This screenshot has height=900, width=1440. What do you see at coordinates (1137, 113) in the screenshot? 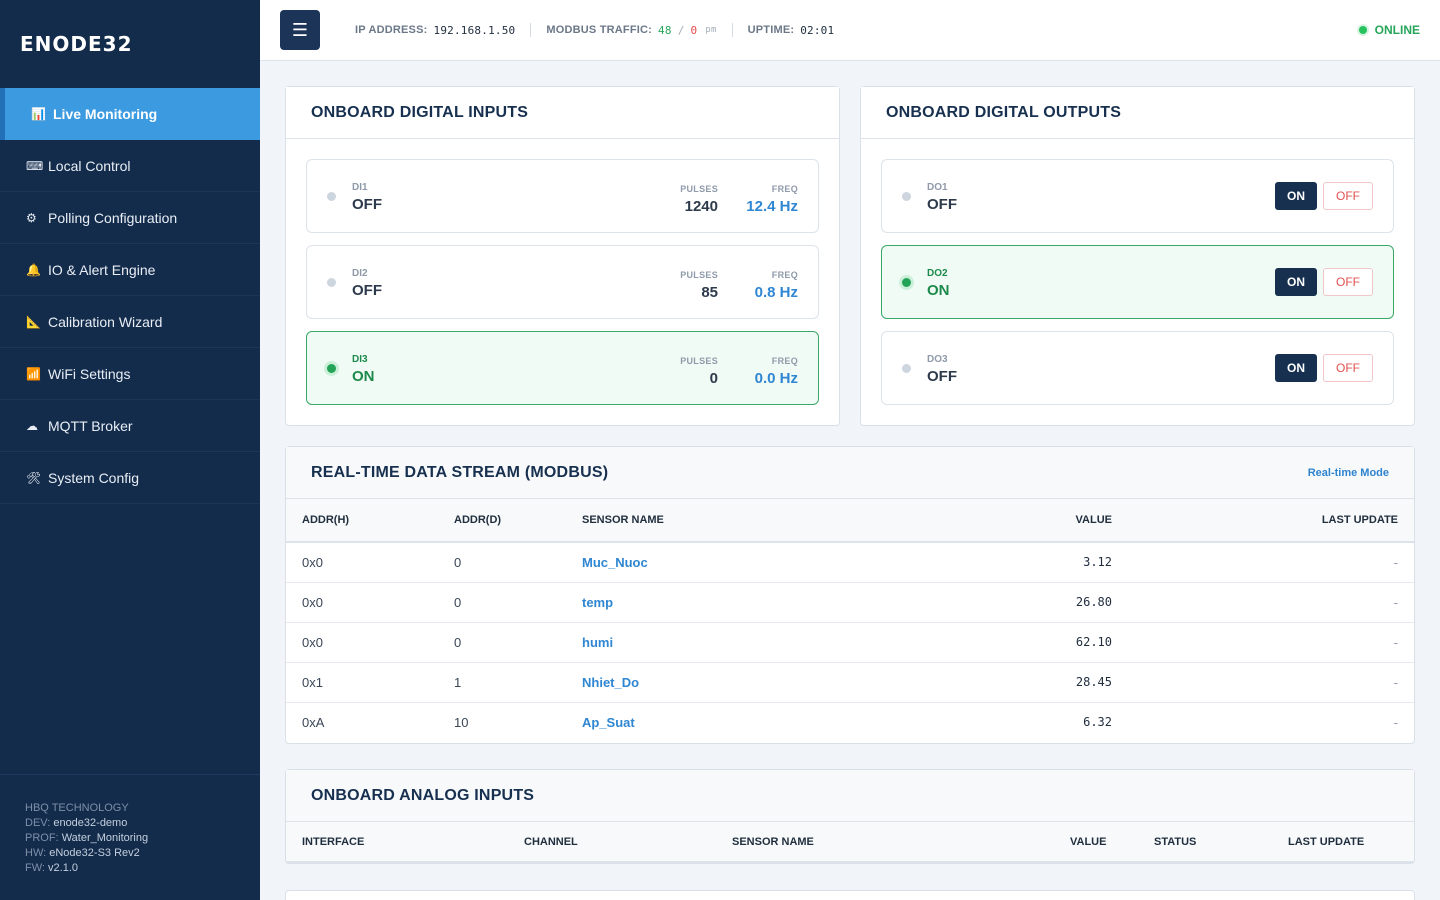
I see `card-header: ONBOARD DIGITAL OUTPUTS` at bounding box center [1137, 113].